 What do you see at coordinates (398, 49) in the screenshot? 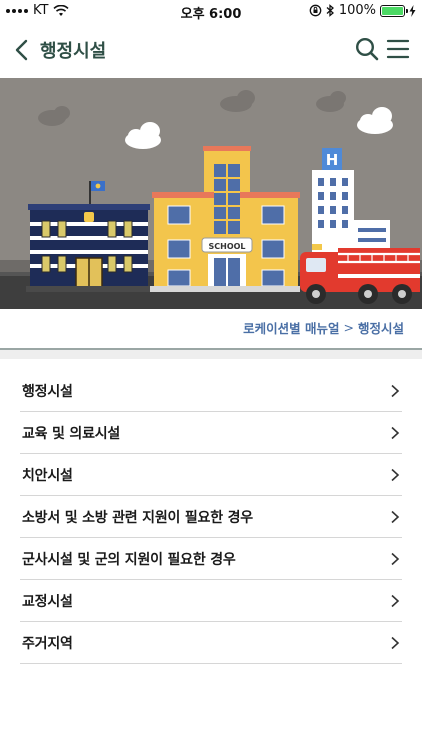
I see `menu-icon` at bounding box center [398, 49].